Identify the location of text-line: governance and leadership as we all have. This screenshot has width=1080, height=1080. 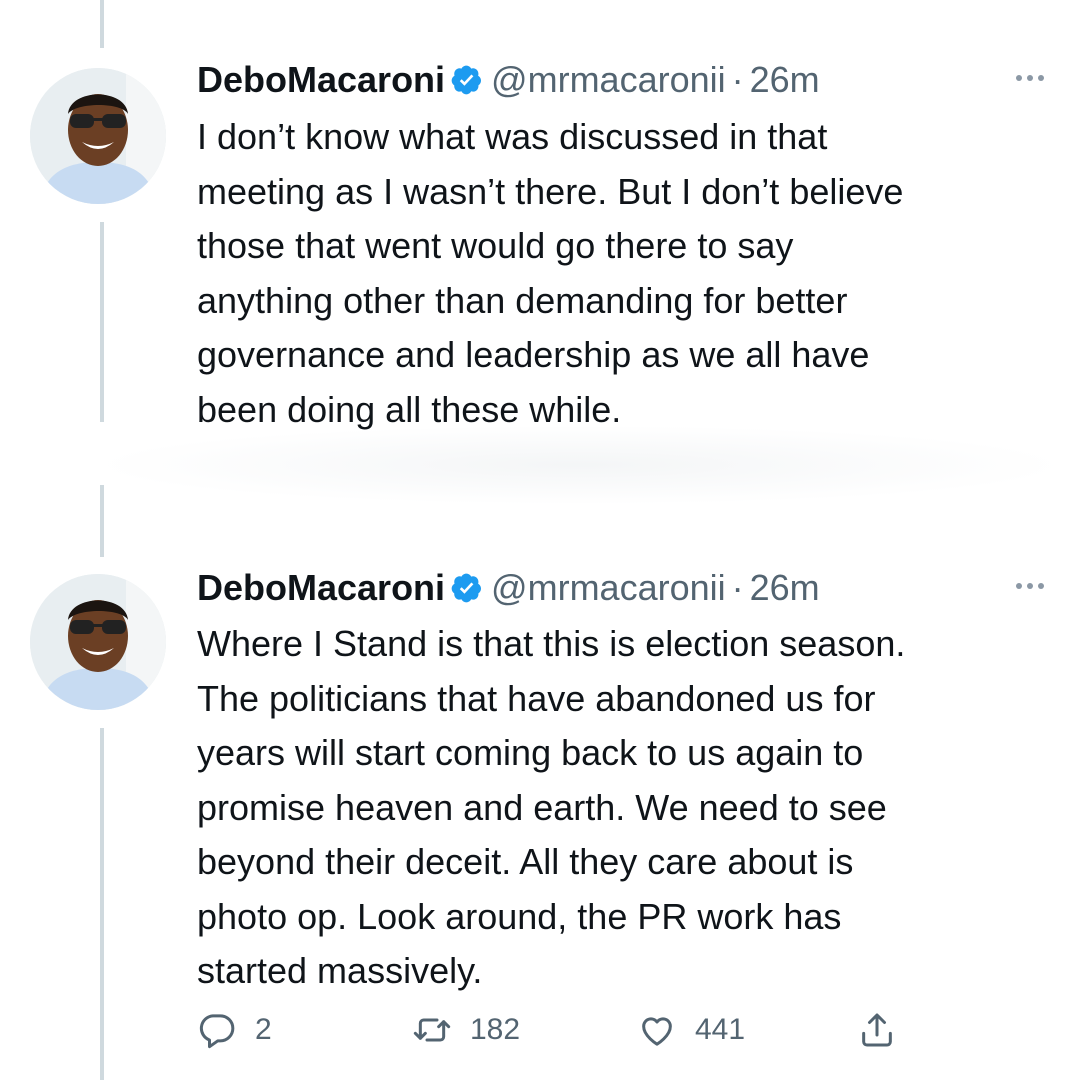
(533, 354).